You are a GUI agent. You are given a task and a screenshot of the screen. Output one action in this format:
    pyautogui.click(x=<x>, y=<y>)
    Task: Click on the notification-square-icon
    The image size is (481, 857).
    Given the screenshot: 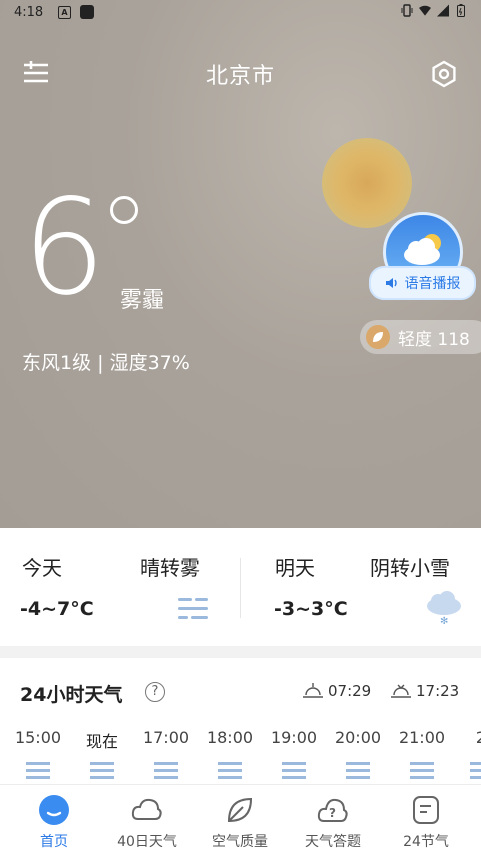 What is the action you would take?
    pyautogui.click(x=87, y=12)
    